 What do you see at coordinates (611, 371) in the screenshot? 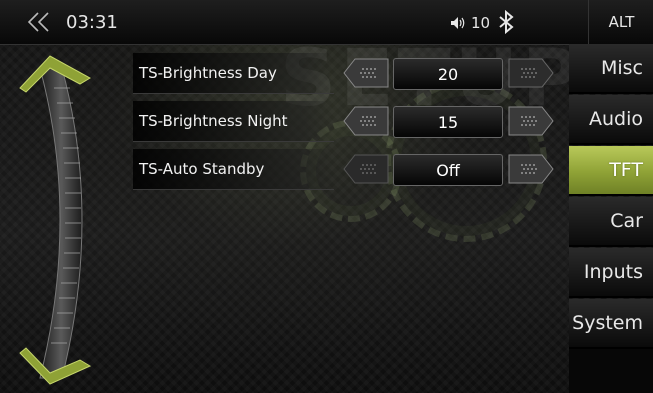
I see `tabs-bottom-strip` at bounding box center [611, 371].